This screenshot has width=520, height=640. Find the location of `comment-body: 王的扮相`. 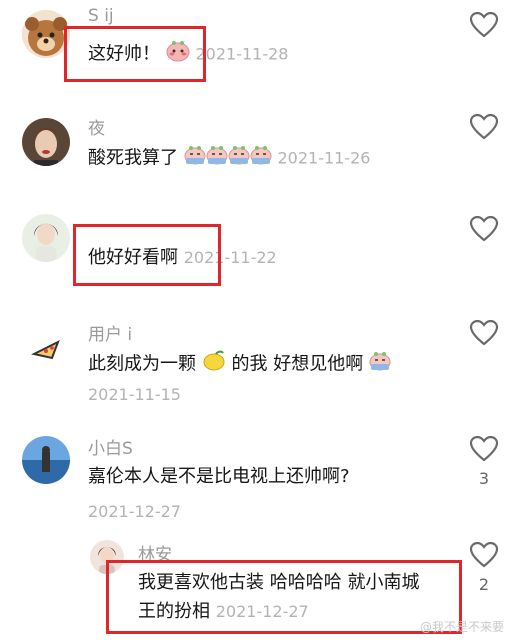

comment-body: 王的扮相 is located at coordinates (174, 611).